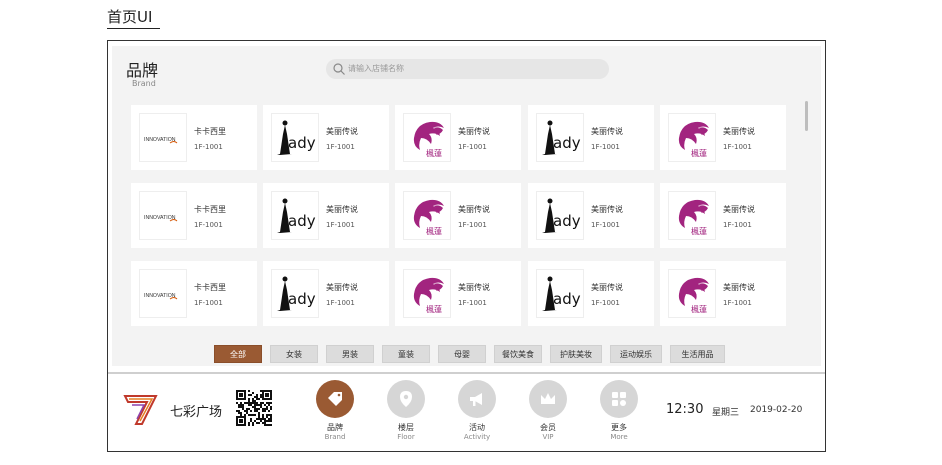 This screenshot has width=942, height=465. I want to click on nav-item-more: 更多 More, so click(619, 414).